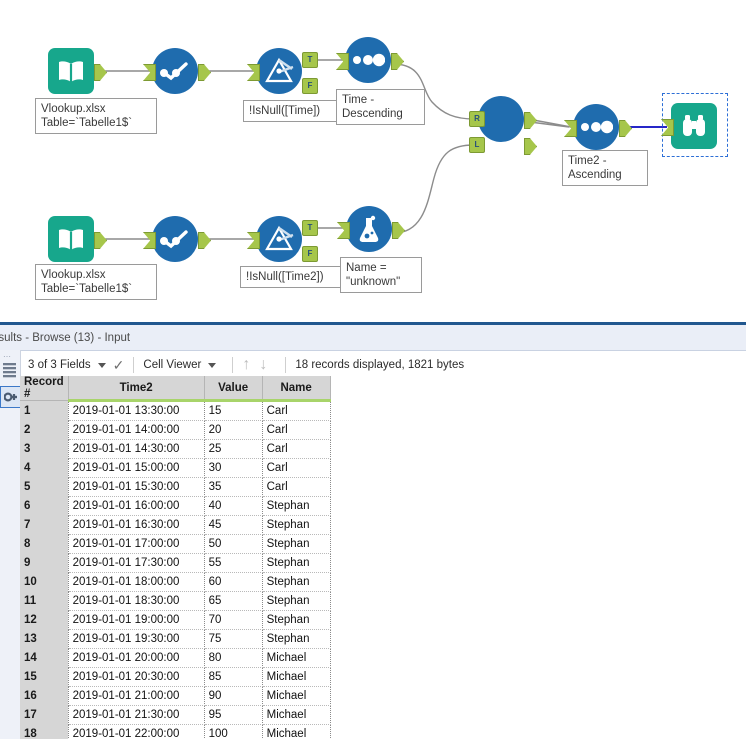 This screenshot has height=739, width=746. I want to click on table-row: 6 2019-01-01 16:00:00 40 Stephan, so click(175, 506).